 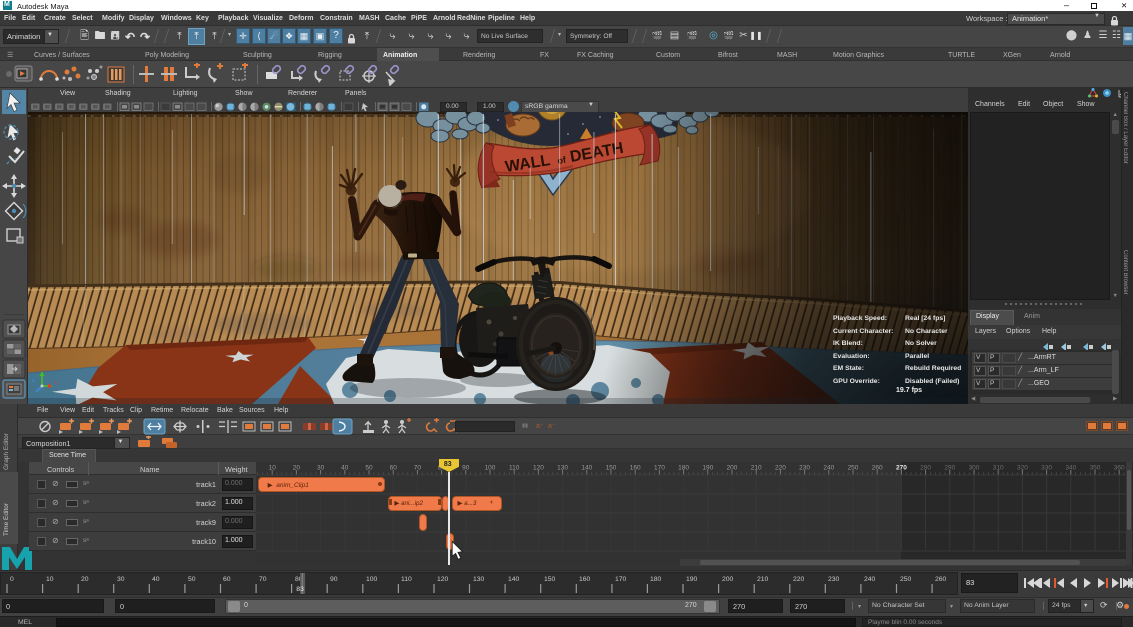 What do you see at coordinates (1119, 468) in the screenshot?
I see `svg-text: 360` at bounding box center [1119, 468].